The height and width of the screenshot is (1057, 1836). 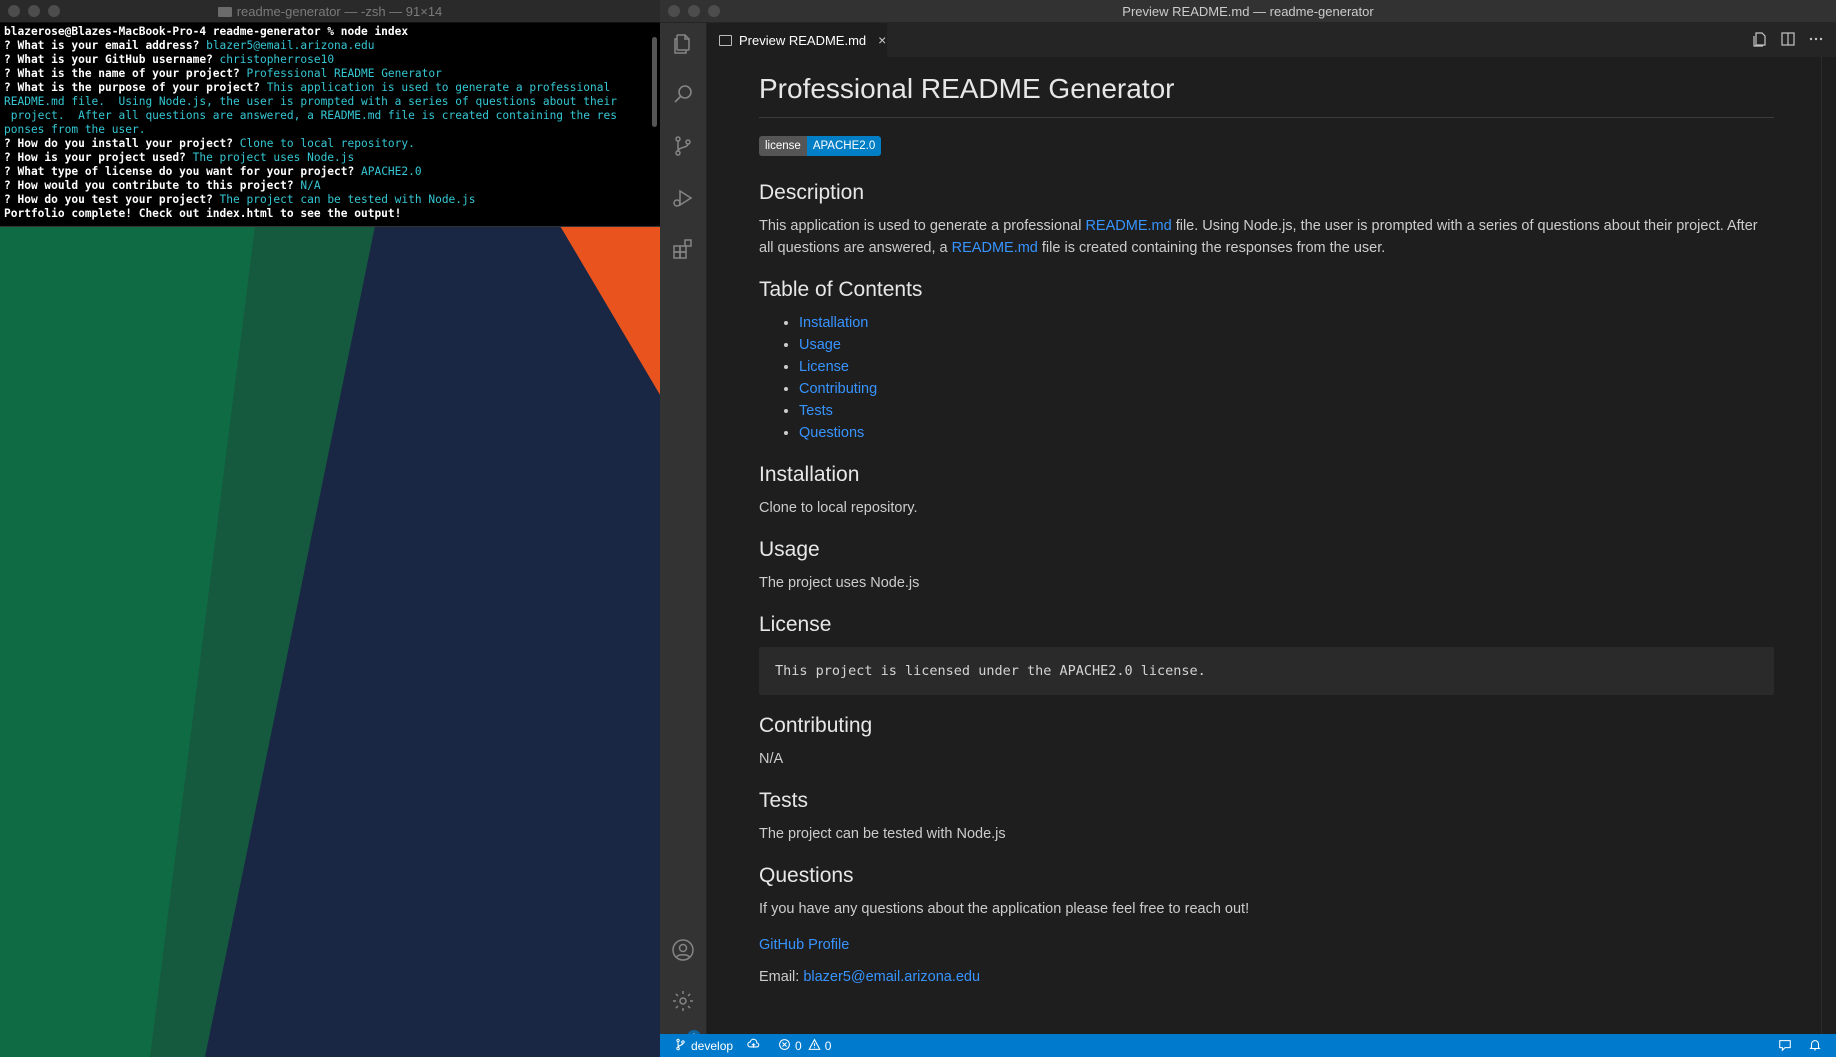 What do you see at coordinates (290, 45) in the screenshot?
I see `terminal-answer: blazer5@email.arizona.edu` at bounding box center [290, 45].